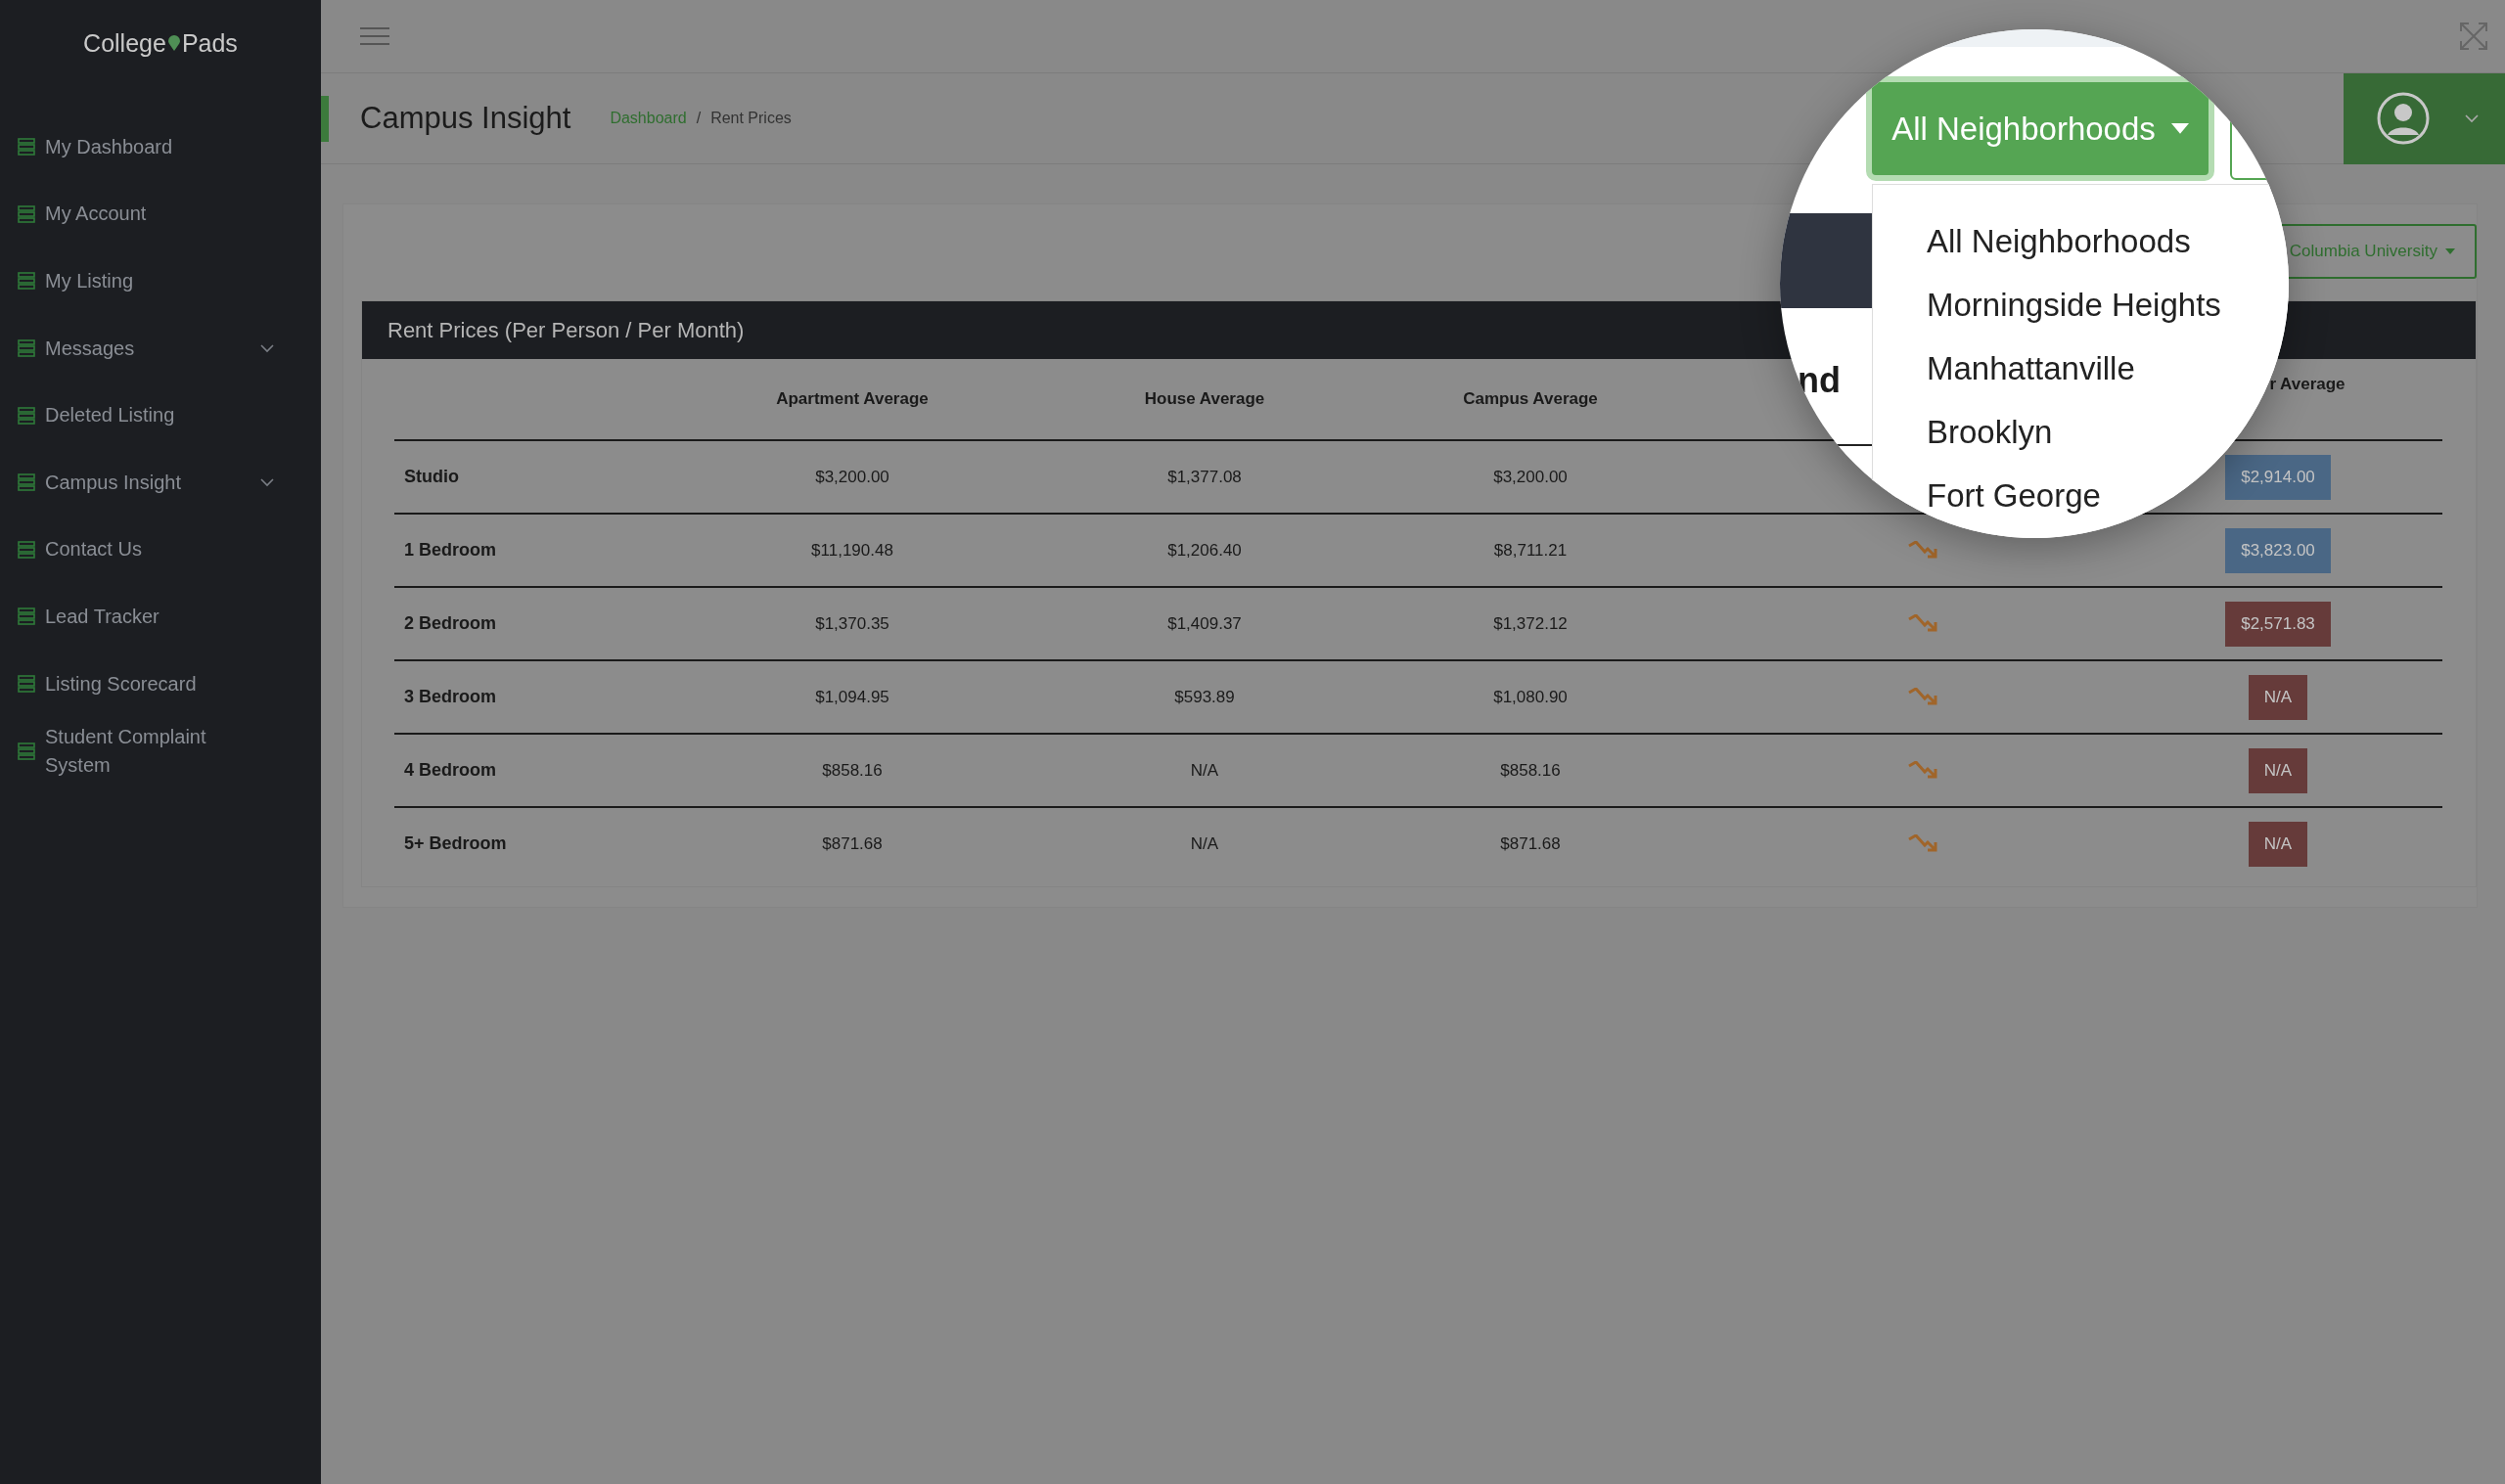 The width and height of the screenshot is (2505, 1484). I want to click on dropdown-item: Fort George, so click(1992, 495).